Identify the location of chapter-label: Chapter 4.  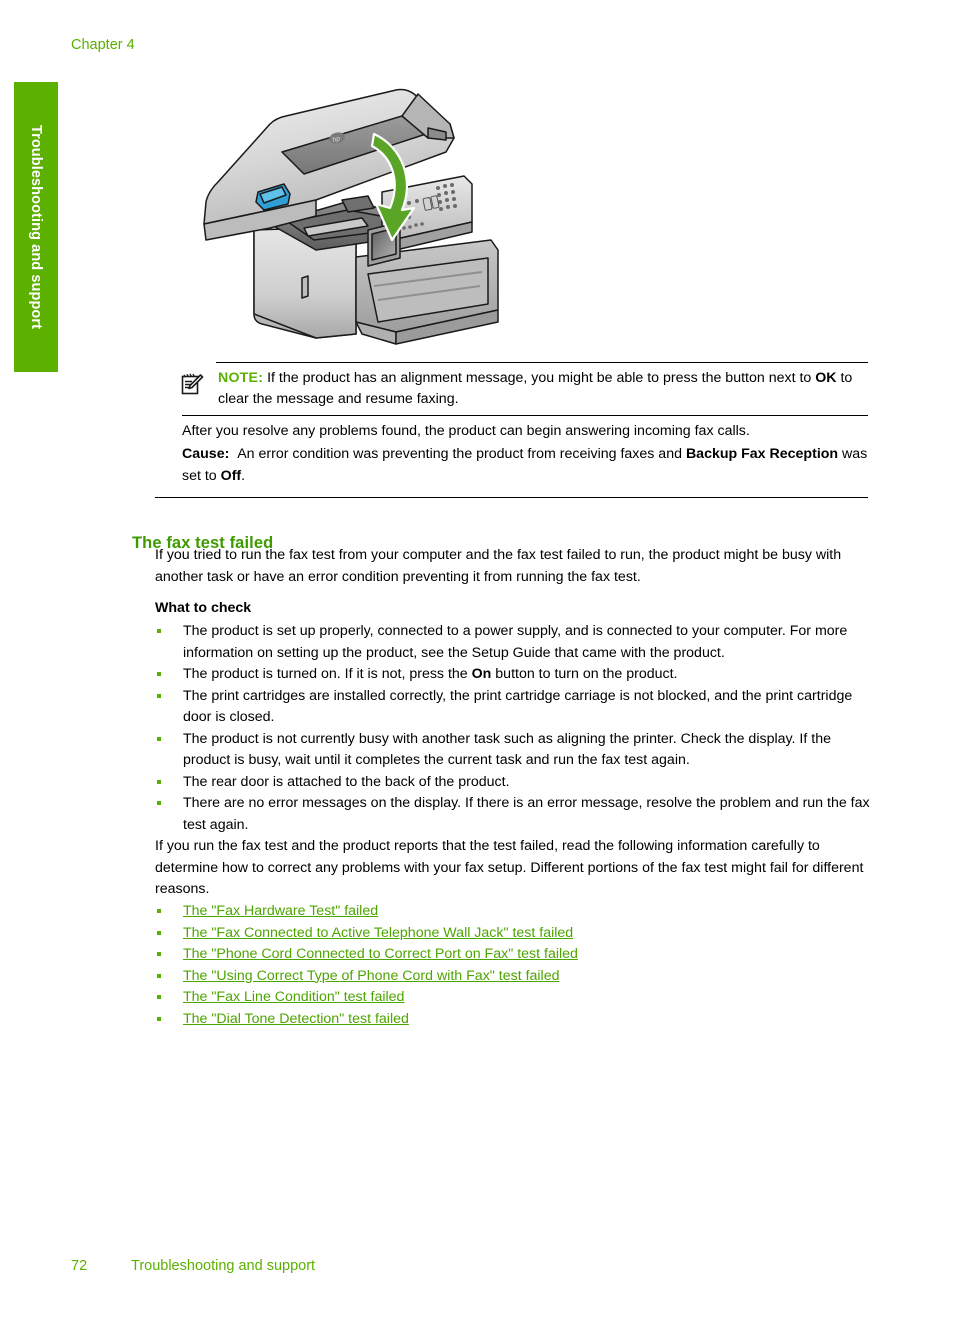
(103, 45).